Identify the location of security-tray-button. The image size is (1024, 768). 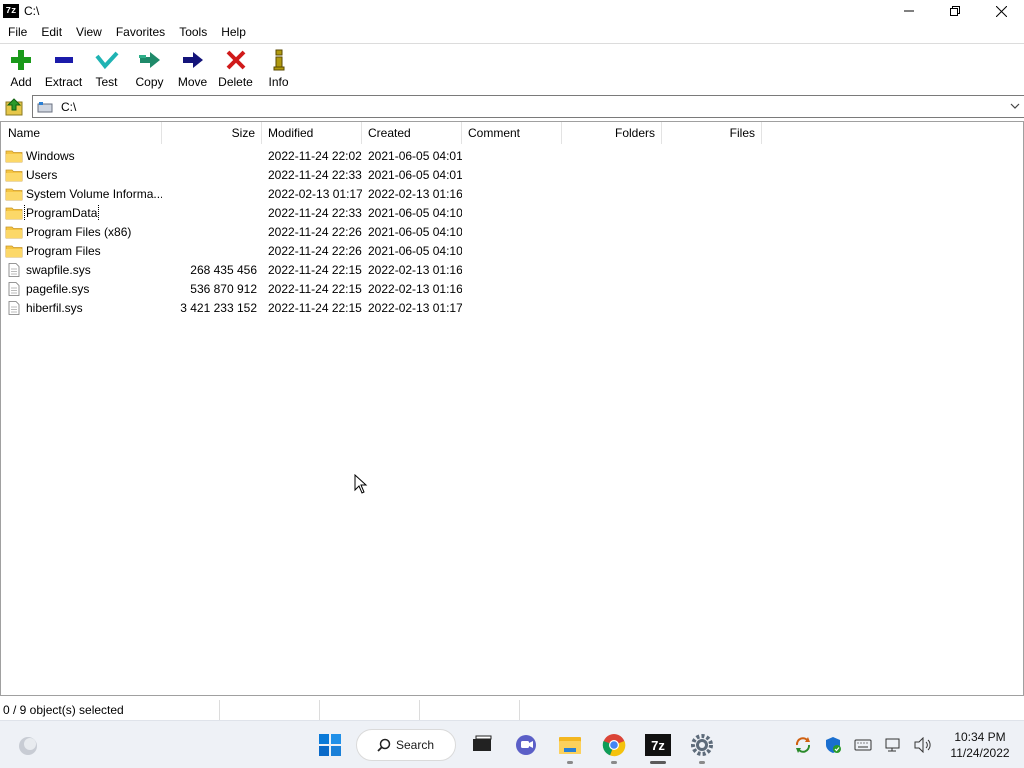
(833, 745).